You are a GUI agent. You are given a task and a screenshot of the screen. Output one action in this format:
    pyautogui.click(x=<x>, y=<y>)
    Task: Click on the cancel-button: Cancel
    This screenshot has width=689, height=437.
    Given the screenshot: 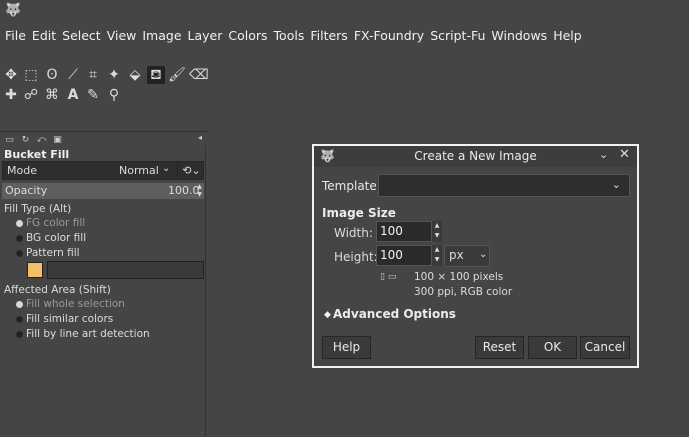 What is the action you would take?
    pyautogui.click(x=605, y=347)
    